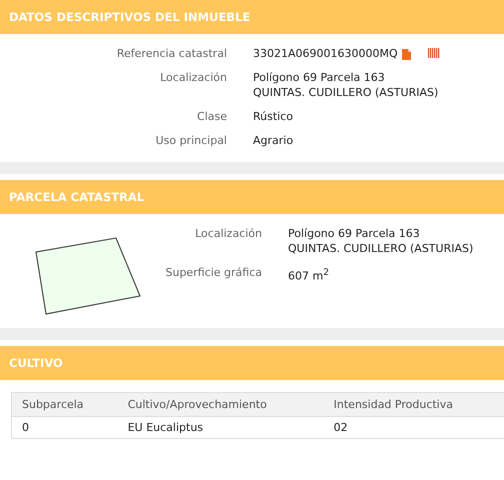  What do you see at coordinates (414, 427) in the screenshot?
I see `table-cell: 02` at bounding box center [414, 427].